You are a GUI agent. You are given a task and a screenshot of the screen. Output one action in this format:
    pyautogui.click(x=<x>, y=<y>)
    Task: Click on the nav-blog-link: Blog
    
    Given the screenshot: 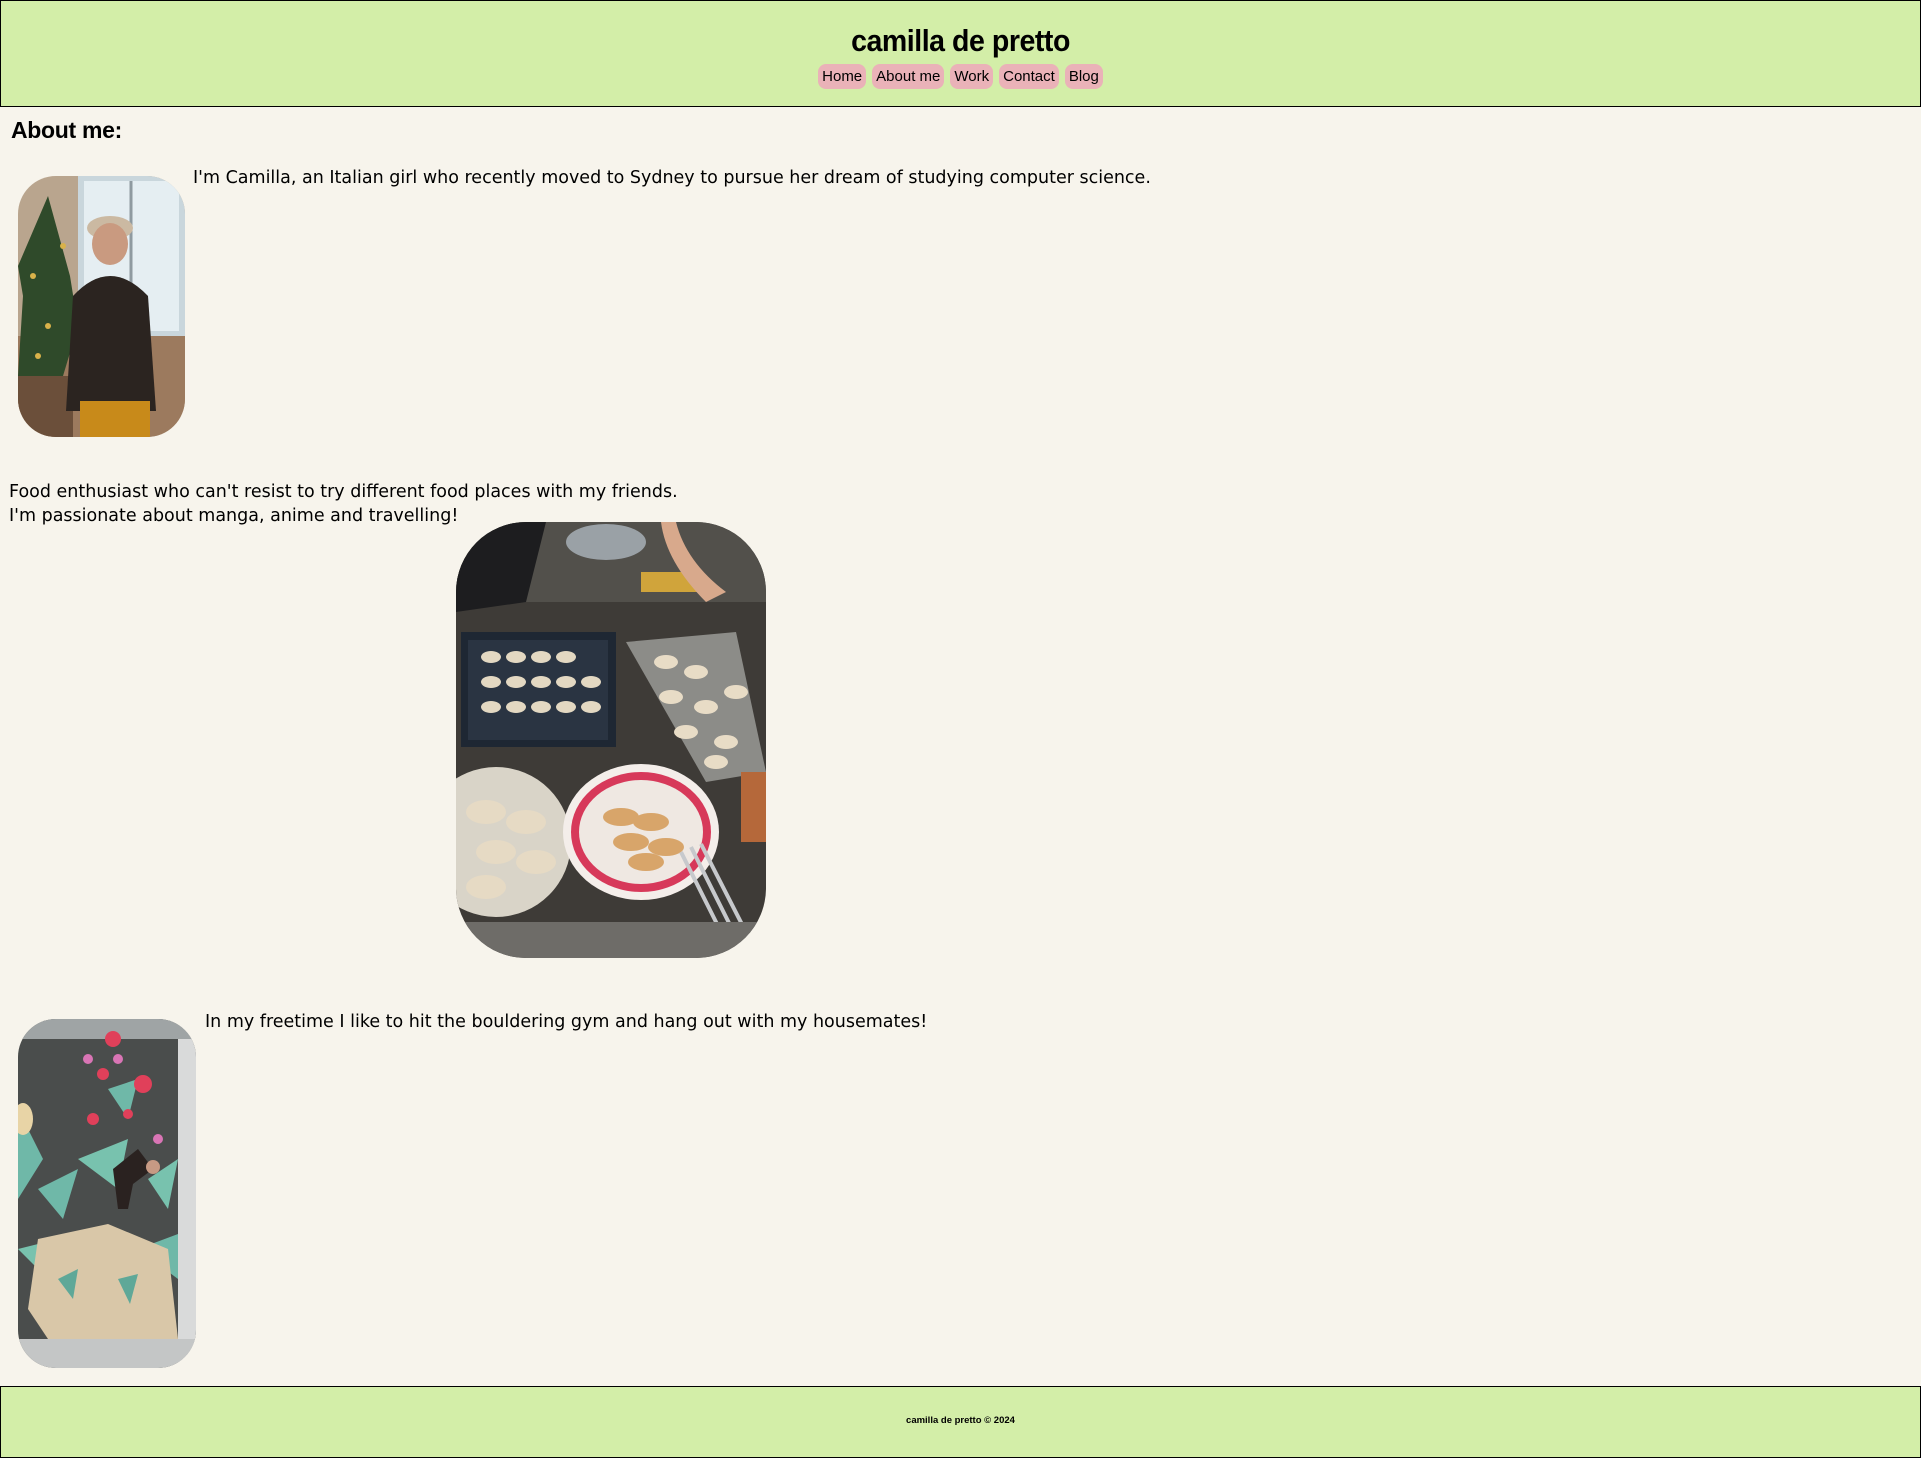 What is the action you would take?
    pyautogui.click(x=1083, y=76)
    